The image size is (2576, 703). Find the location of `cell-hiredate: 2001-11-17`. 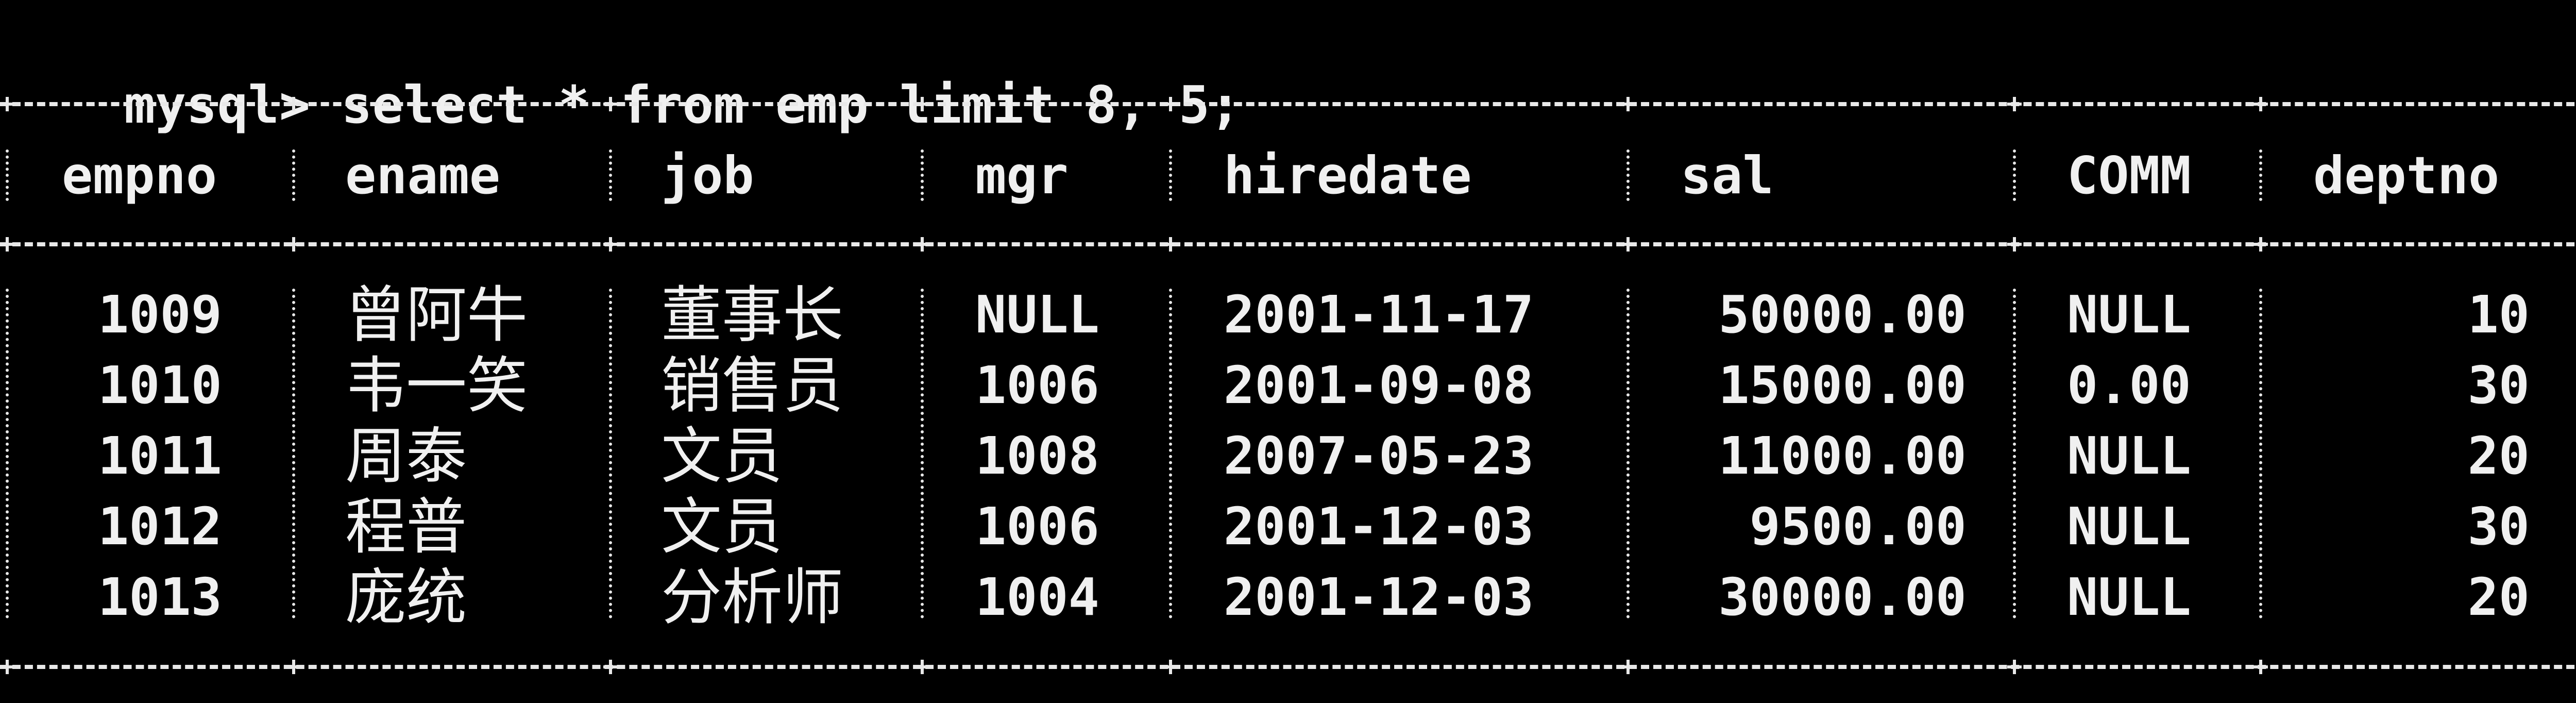

cell-hiredate: 2001-11-17 is located at coordinates (1379, 314).